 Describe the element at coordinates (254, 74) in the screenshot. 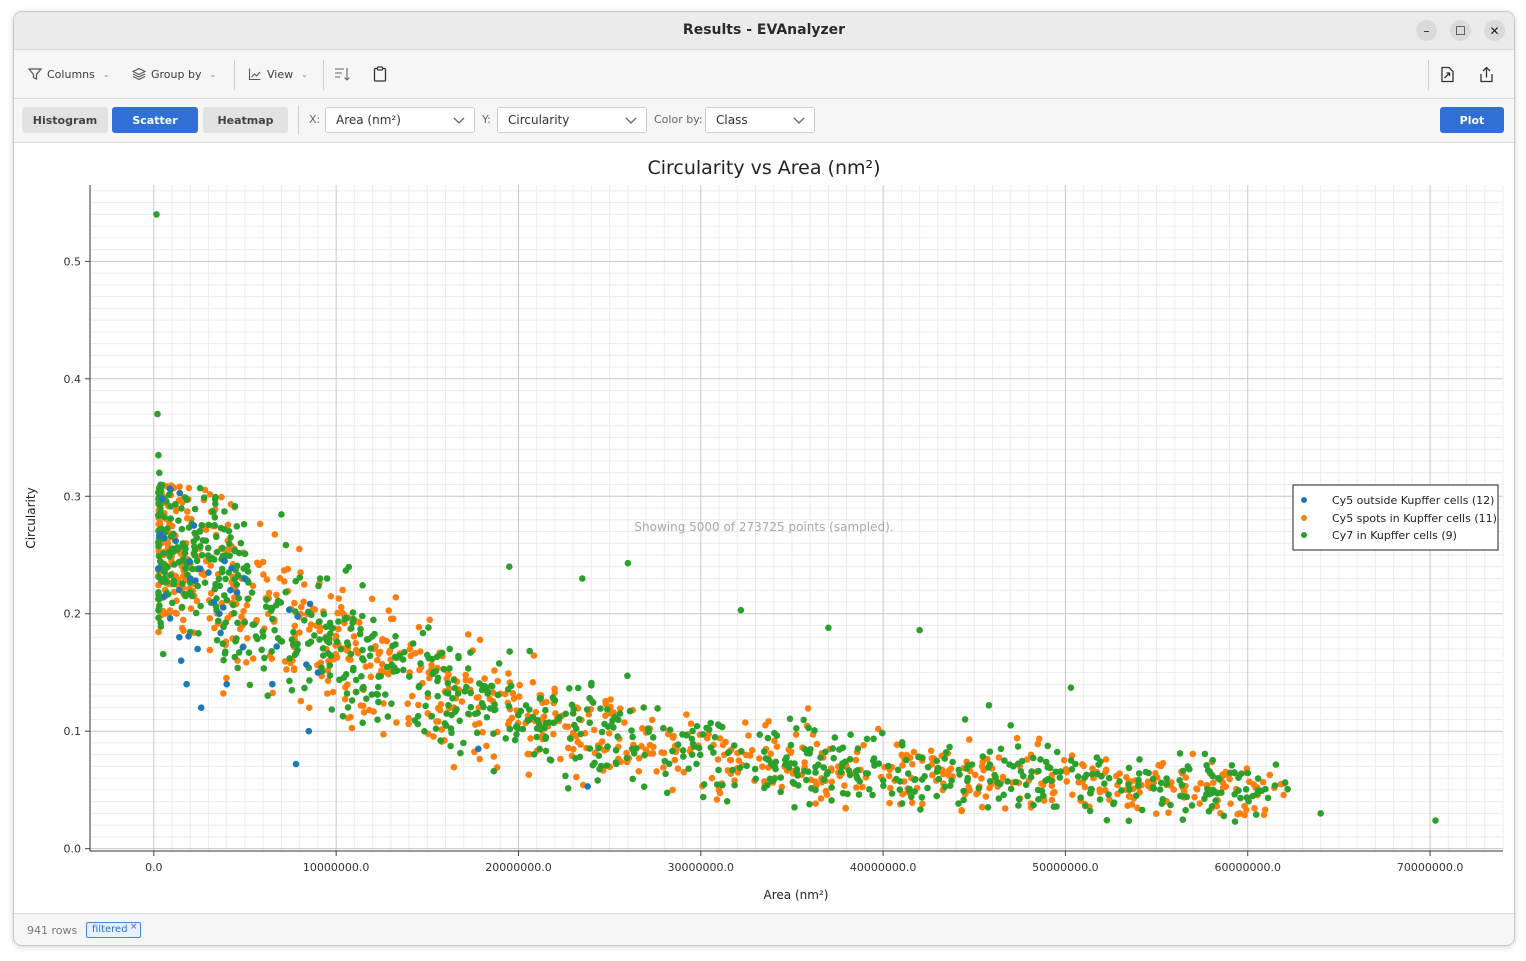

I see `chart-icon` at that location.